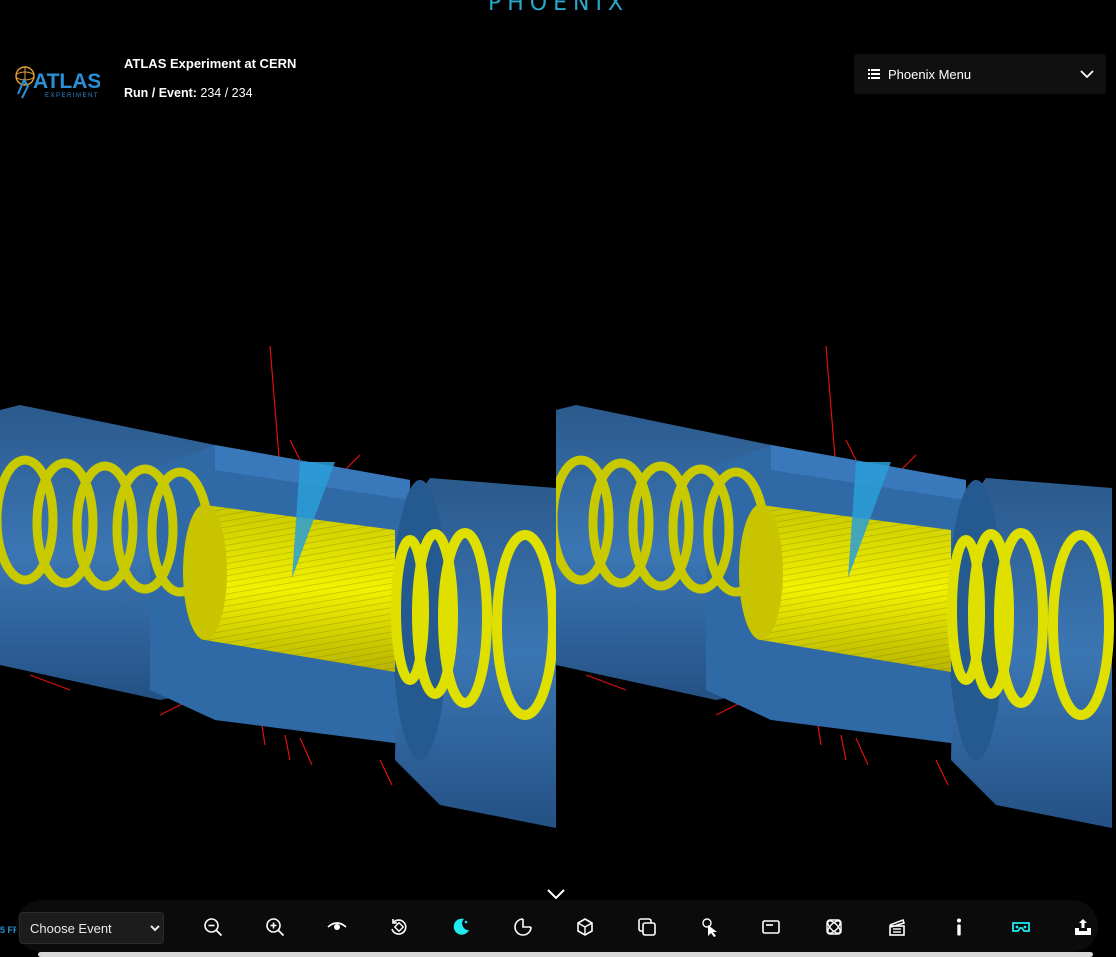 The image size is (1116, 957). What do you see at coordinates (210, 63) in the screenshot?
I see `experiment-title: ATLAS Experiment at CERN` at bounding box center [210, 63].